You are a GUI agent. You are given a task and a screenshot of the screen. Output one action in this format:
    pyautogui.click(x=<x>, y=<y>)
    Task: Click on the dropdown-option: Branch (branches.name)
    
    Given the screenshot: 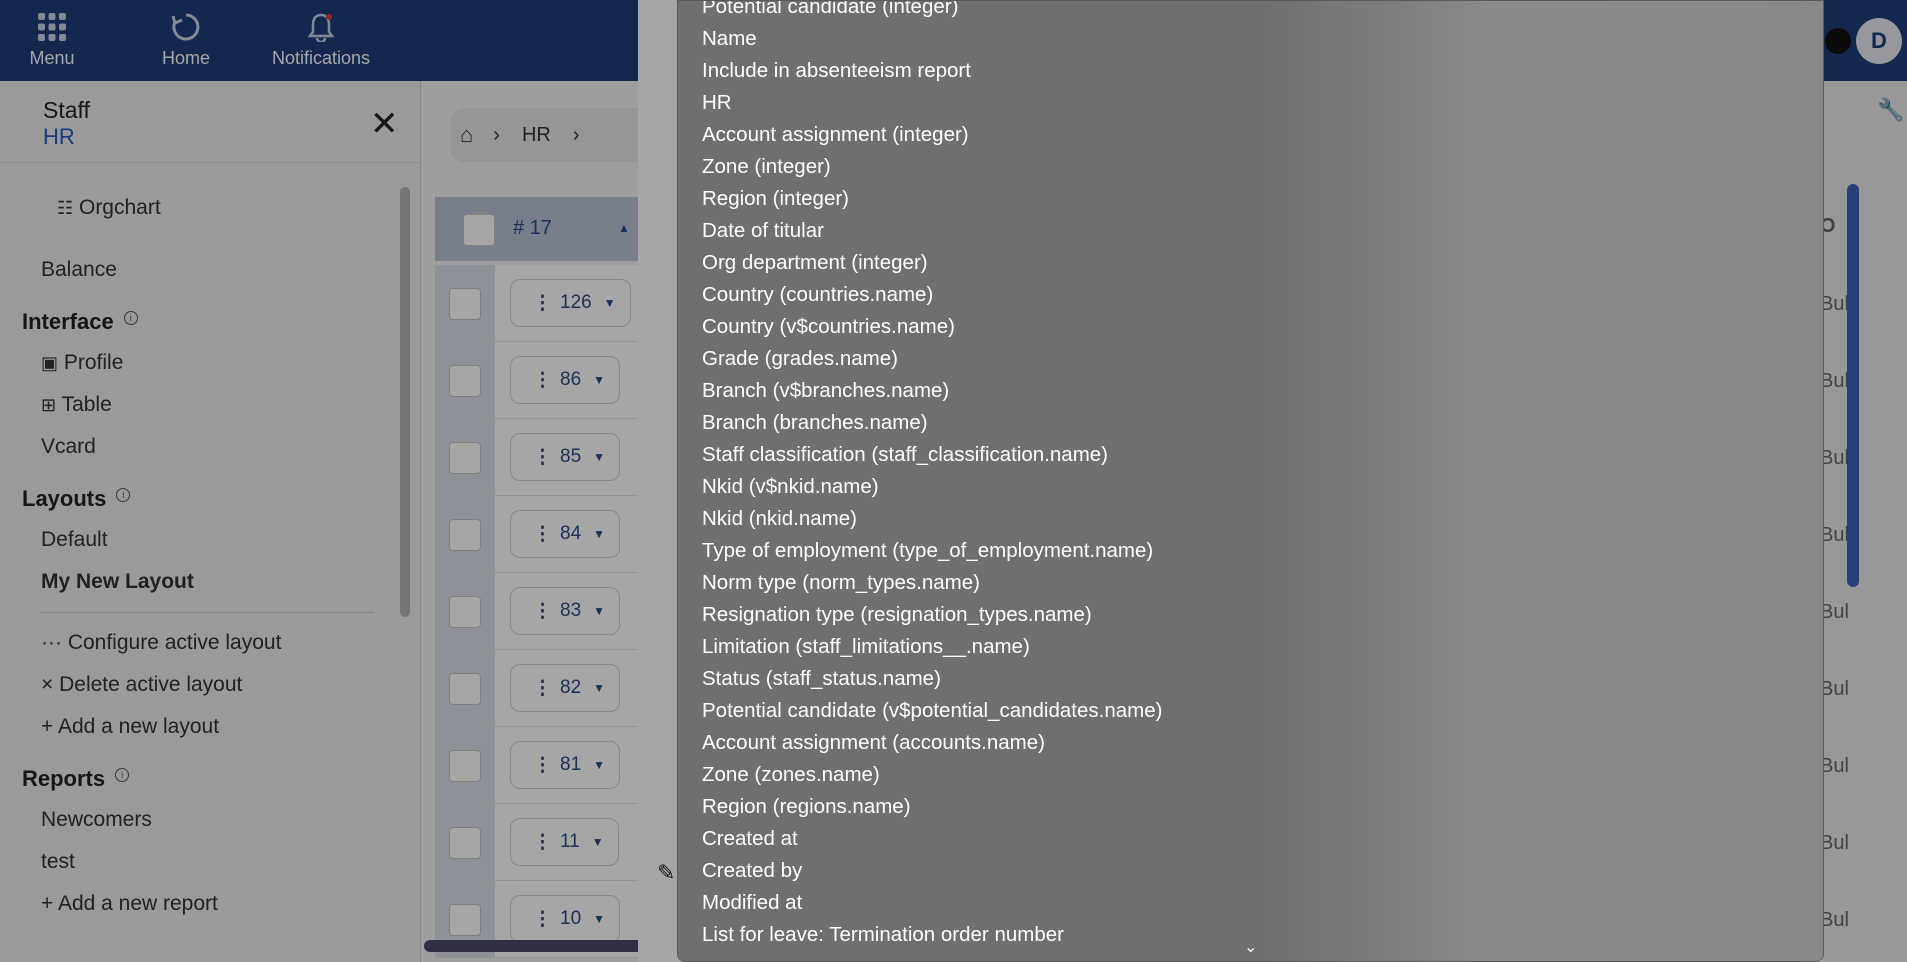 What is the action you would take?
    pyautogui.click(x=932, y=423)
    